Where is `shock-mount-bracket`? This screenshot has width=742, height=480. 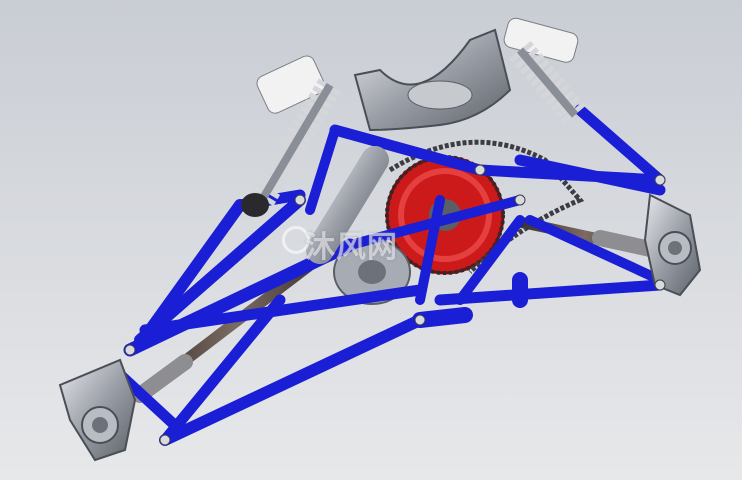 shock-mount-bracket is located at coordinates (432, 80).